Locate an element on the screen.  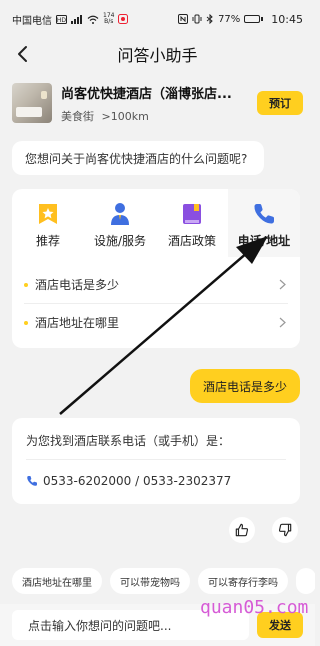
signal-icon is located at coordinates (76, 19).